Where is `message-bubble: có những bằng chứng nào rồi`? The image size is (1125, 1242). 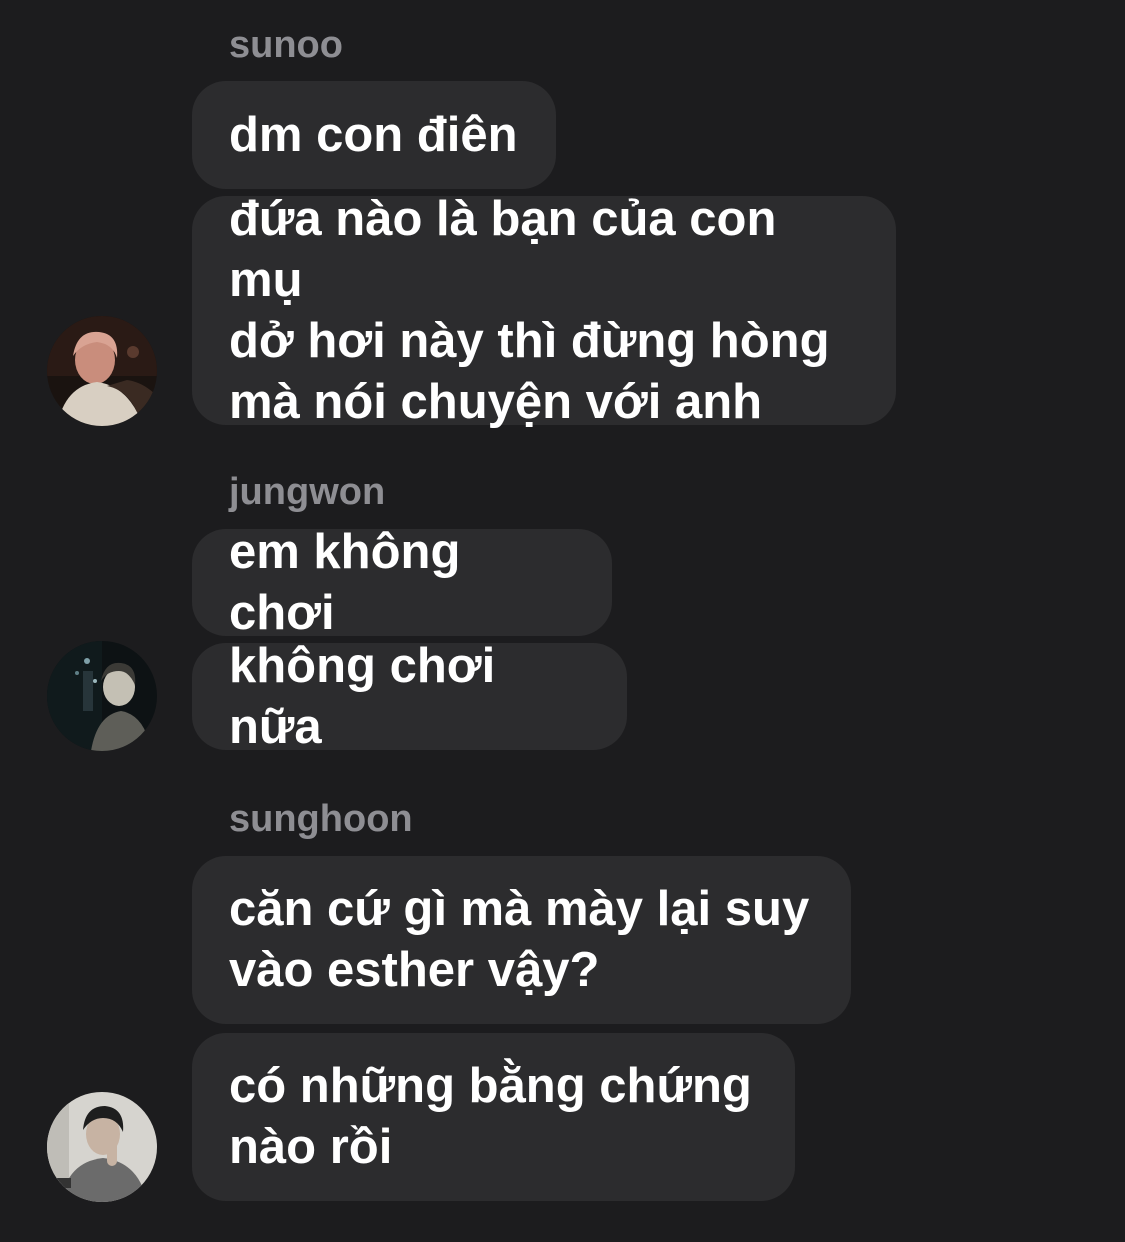 message-bubble: có những bằng chứng nào rồi is located at coordinates (493, 1117).